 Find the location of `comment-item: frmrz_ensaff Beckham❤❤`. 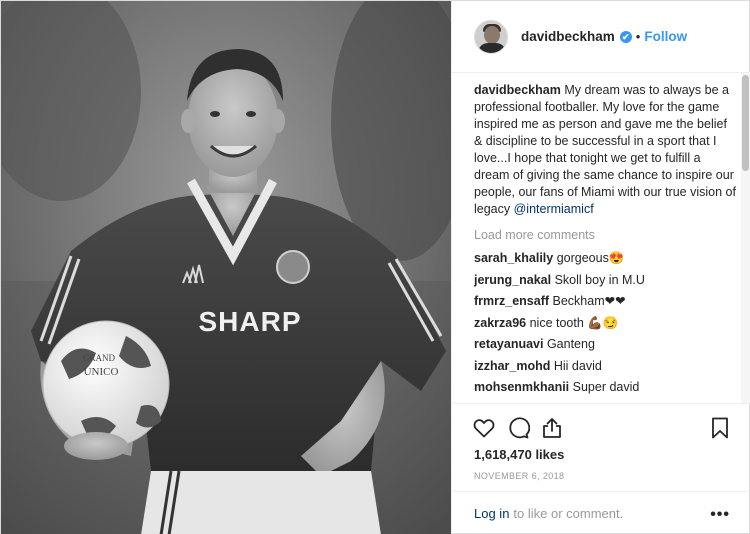

comment-item: frmrz_ensaff Beckham❤❤ is located at coordinates (605, 301).